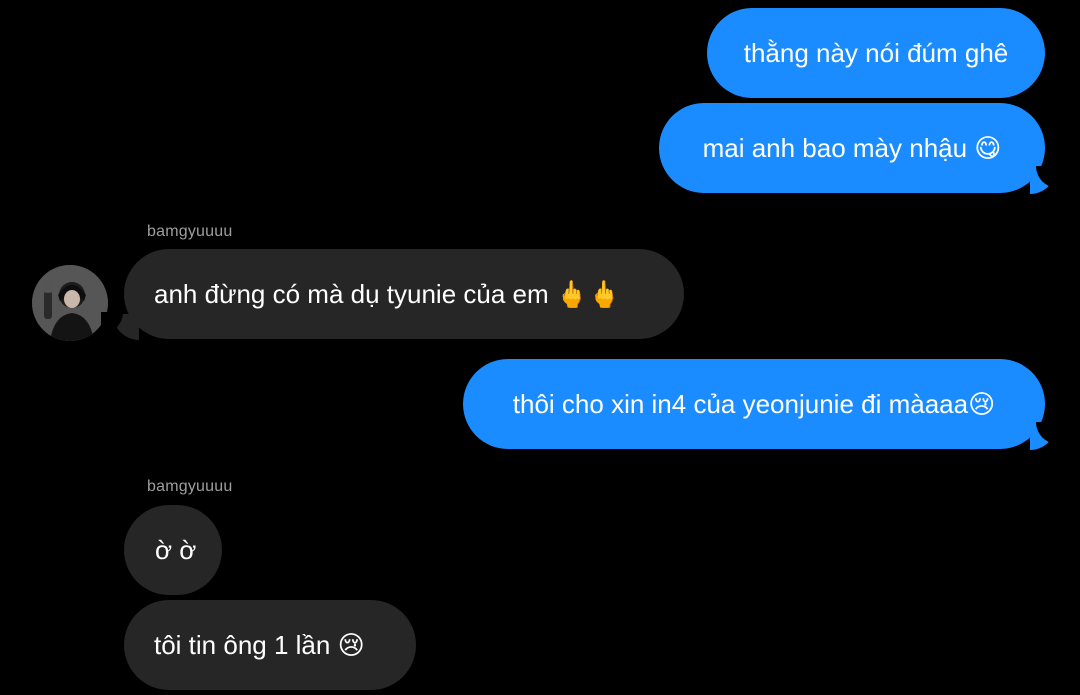 The height and width of the screenshot is (695, 1080). I want to click on message-text: thằng này nói đúm ghê, so click(876, 53).